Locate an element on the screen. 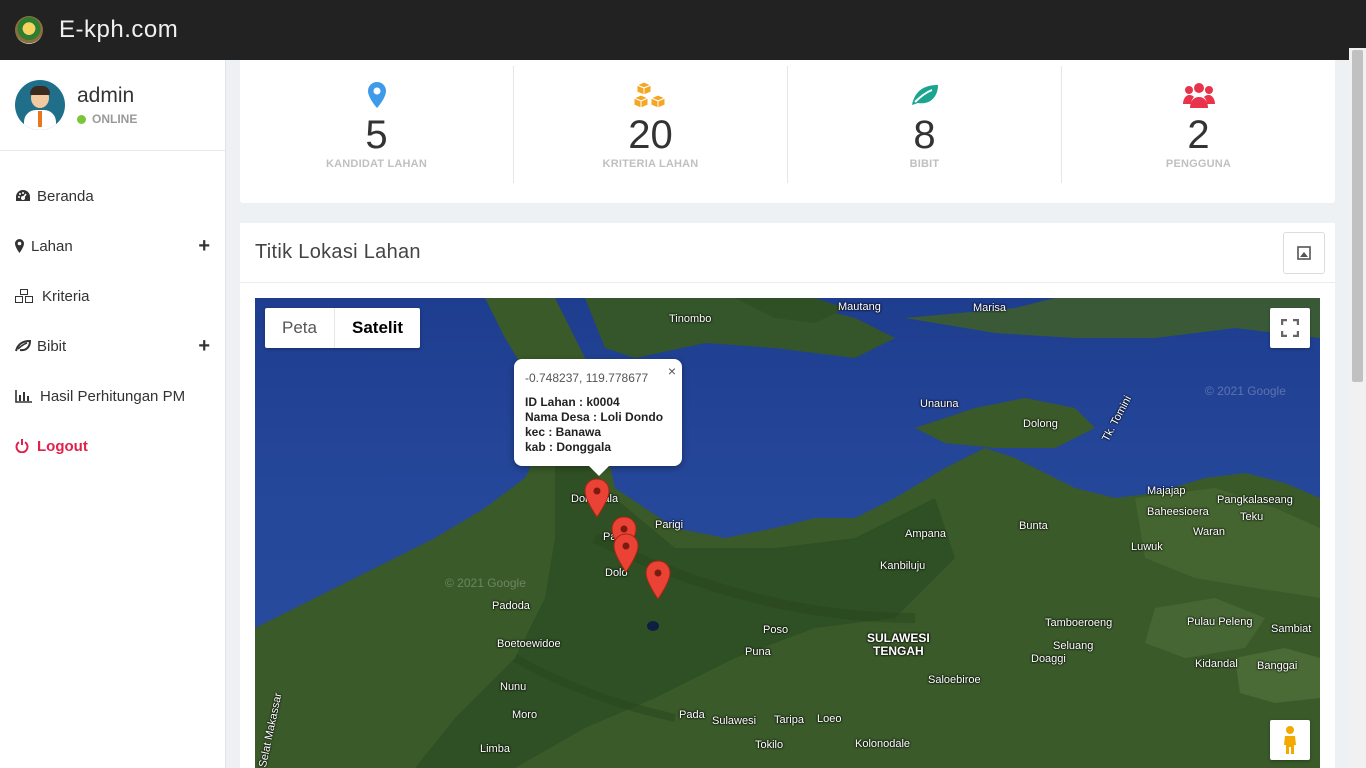  power-icon is located at coordinates (26, 446).